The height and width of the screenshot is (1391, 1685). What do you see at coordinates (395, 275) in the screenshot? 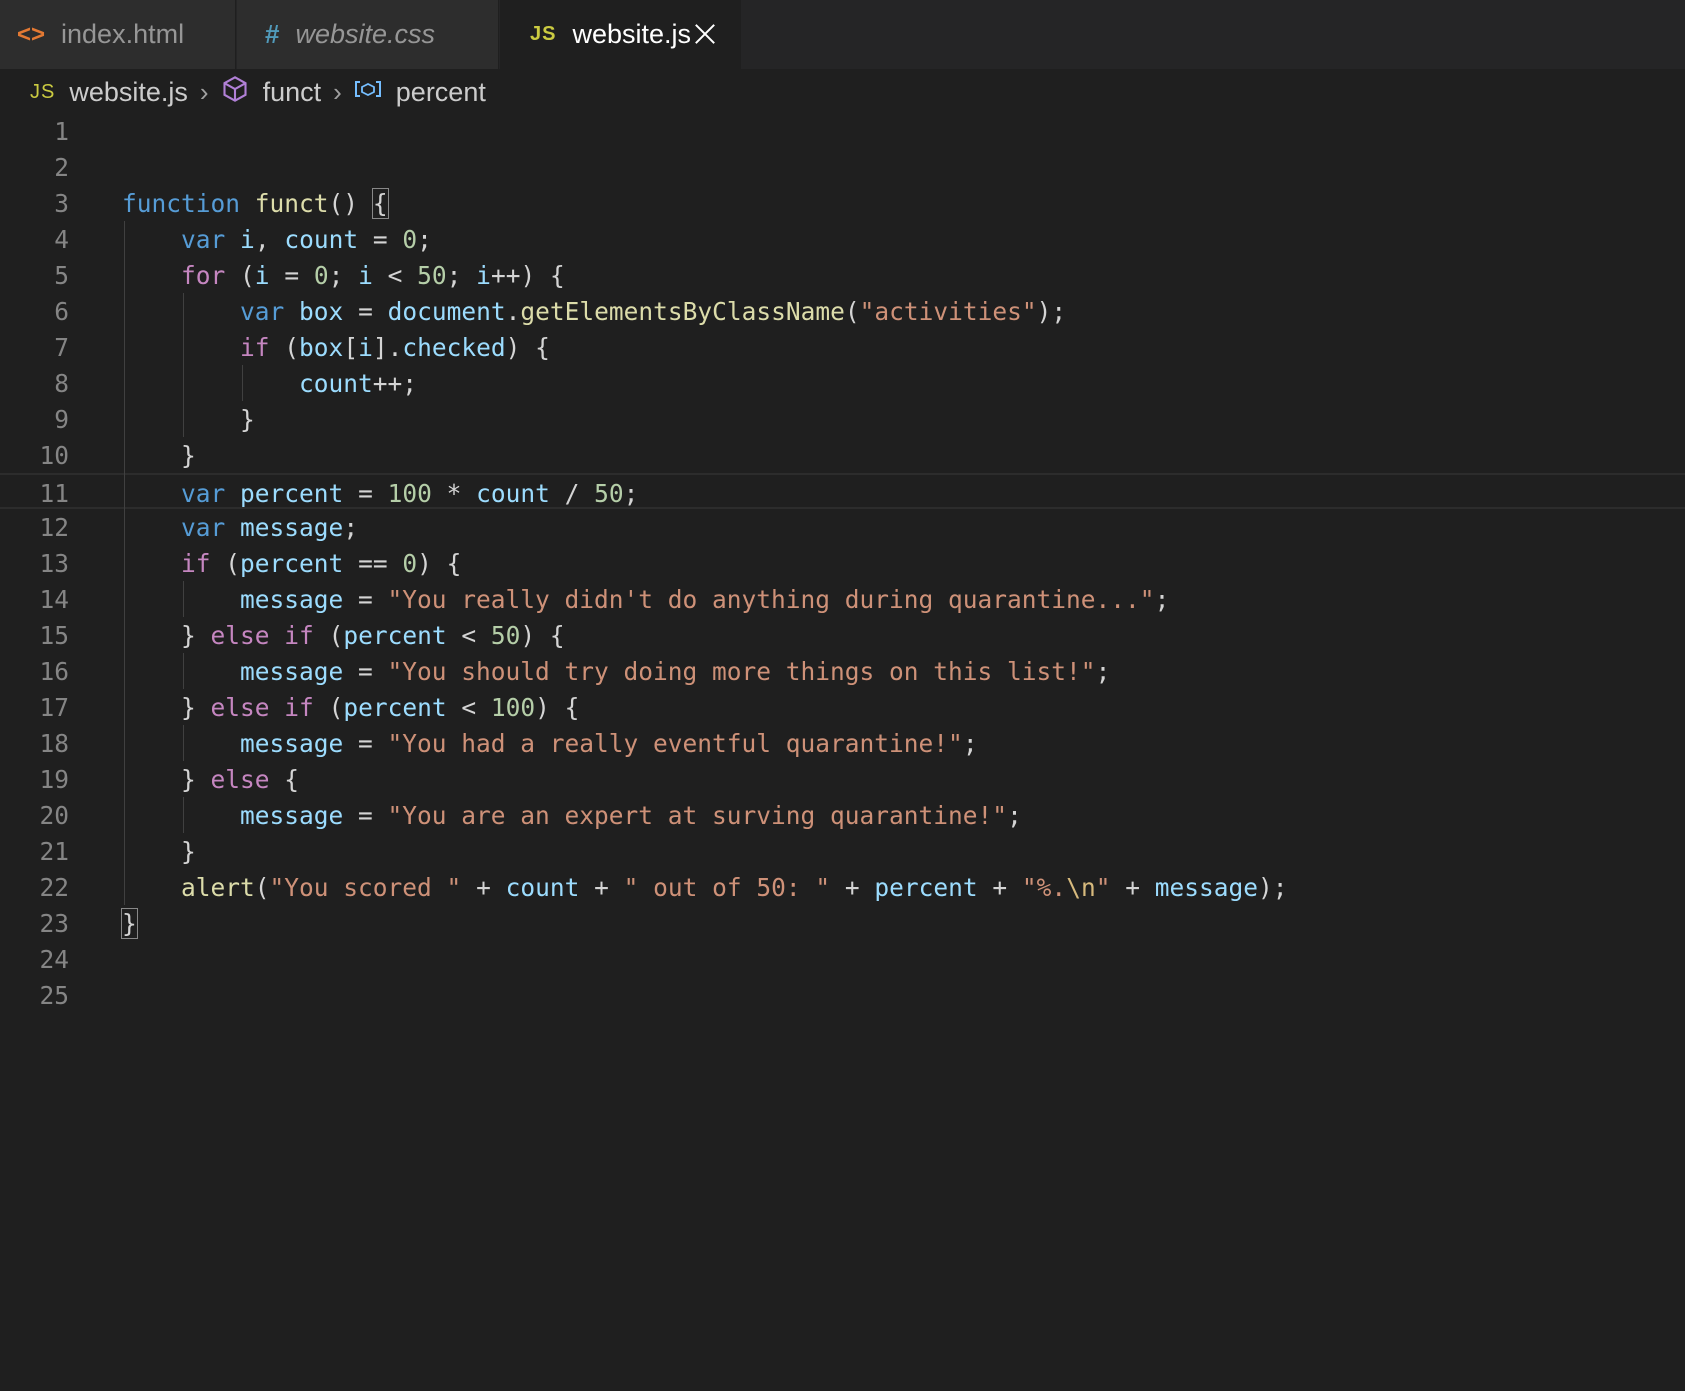
I see `code-token: <` at bounding box center [395, 275].